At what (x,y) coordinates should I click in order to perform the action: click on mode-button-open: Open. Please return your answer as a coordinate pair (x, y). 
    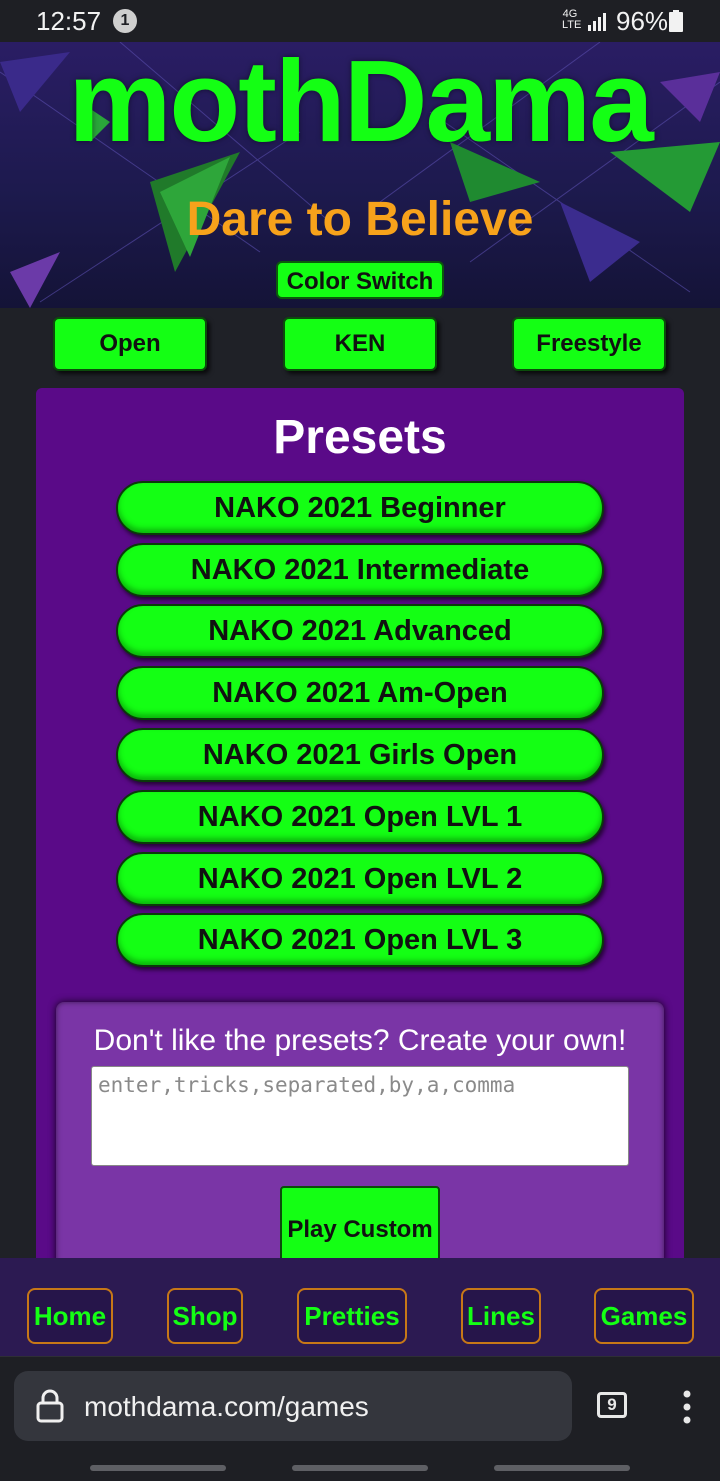
    Looking at the image, I should click on (130, 344).